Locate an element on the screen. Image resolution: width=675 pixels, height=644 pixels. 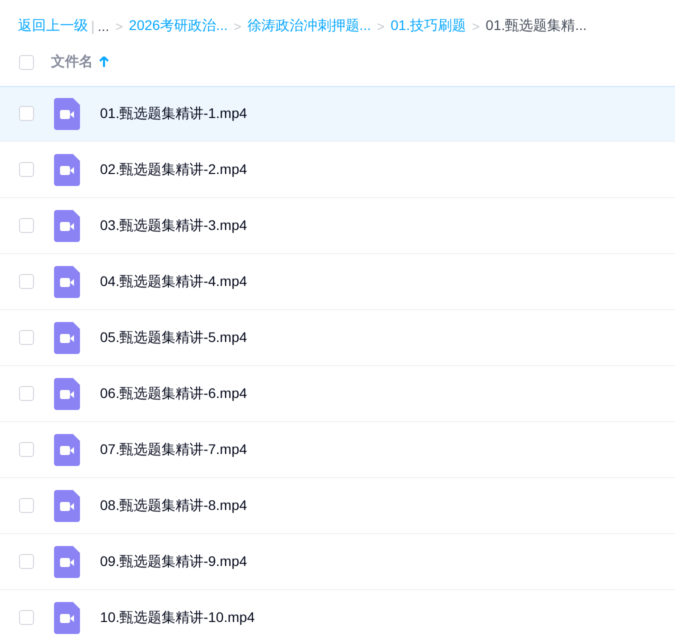
file-name: 07.甄选题集精讲-7.mp4 is located at coordinates (174, 449).